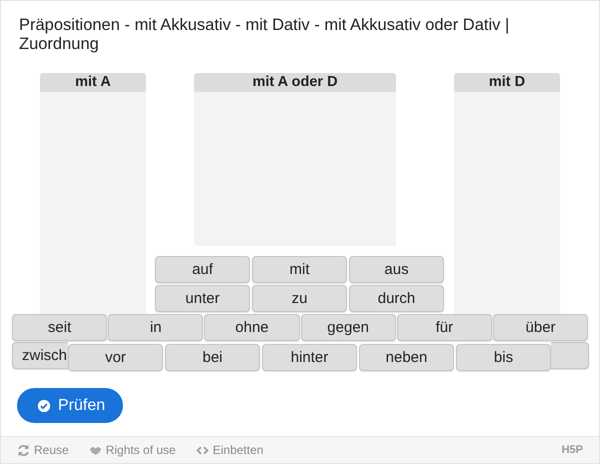  Describe the element at coordinates (40, 355) in the screenshot. I see `word-tile: zwisch` at that location.